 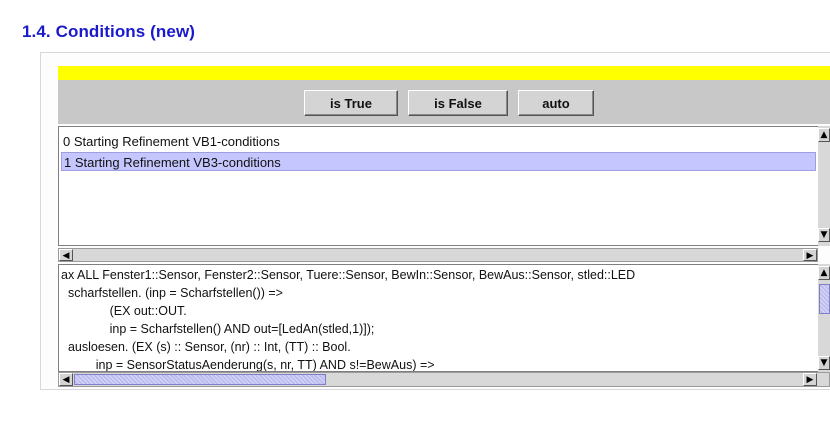 I want to click on list-horizontal-scrollbar, so click(x=438, y=255).